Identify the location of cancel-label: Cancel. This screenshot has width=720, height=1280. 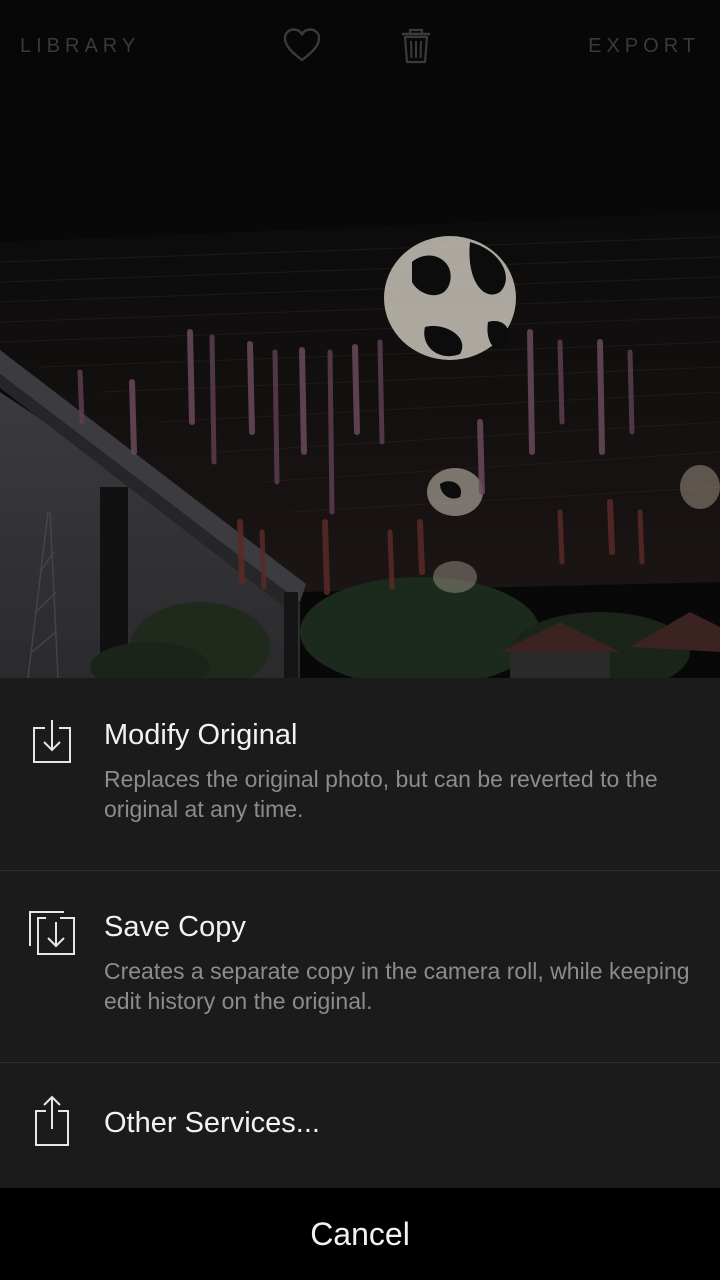
(360, 1234).